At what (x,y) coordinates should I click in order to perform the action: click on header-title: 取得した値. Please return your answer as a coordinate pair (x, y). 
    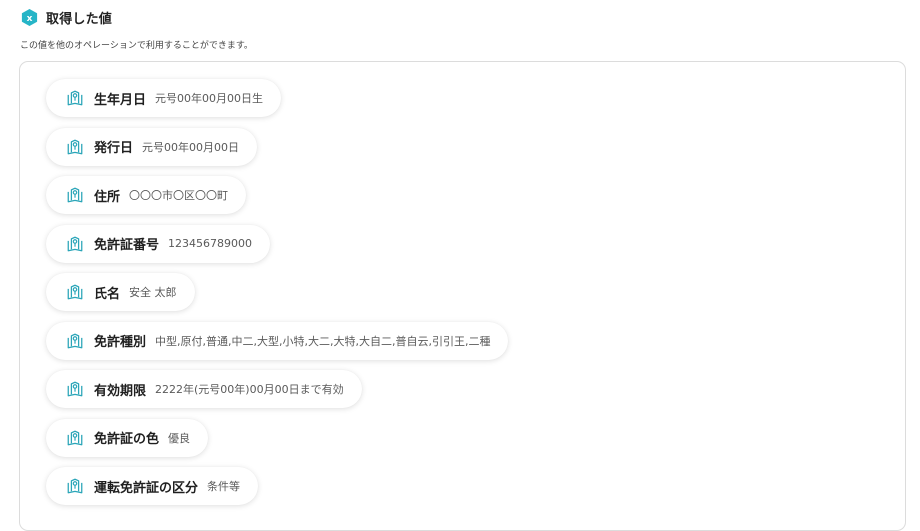
    Looking at the image, I should click on (79, 19).